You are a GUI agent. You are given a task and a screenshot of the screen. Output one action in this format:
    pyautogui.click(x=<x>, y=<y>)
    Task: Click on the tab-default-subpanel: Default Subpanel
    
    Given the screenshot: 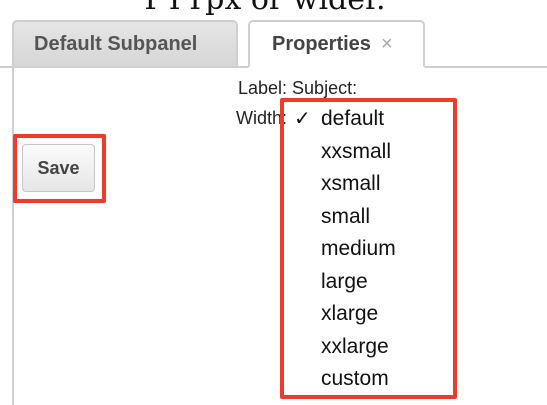 What is the action you would take?
    pyautogui.click(x=125, y=43)
    